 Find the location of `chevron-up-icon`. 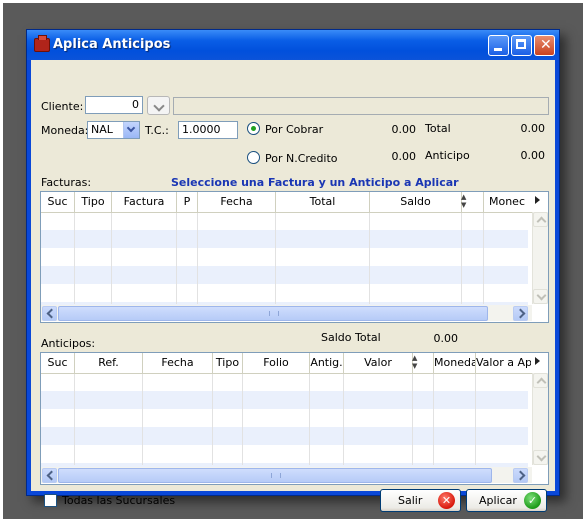

chevron-up-icon is located at coordinates (541, 221).